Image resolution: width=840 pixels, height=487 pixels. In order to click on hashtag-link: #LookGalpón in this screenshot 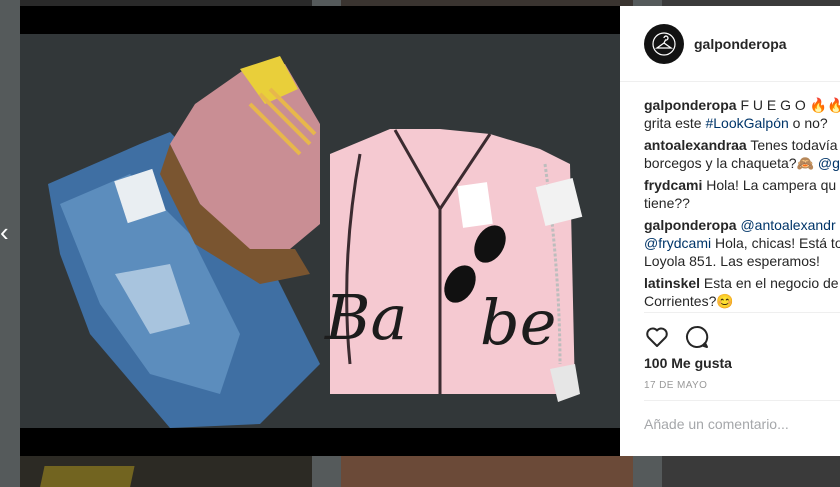, I will do `click(746, 123)`.